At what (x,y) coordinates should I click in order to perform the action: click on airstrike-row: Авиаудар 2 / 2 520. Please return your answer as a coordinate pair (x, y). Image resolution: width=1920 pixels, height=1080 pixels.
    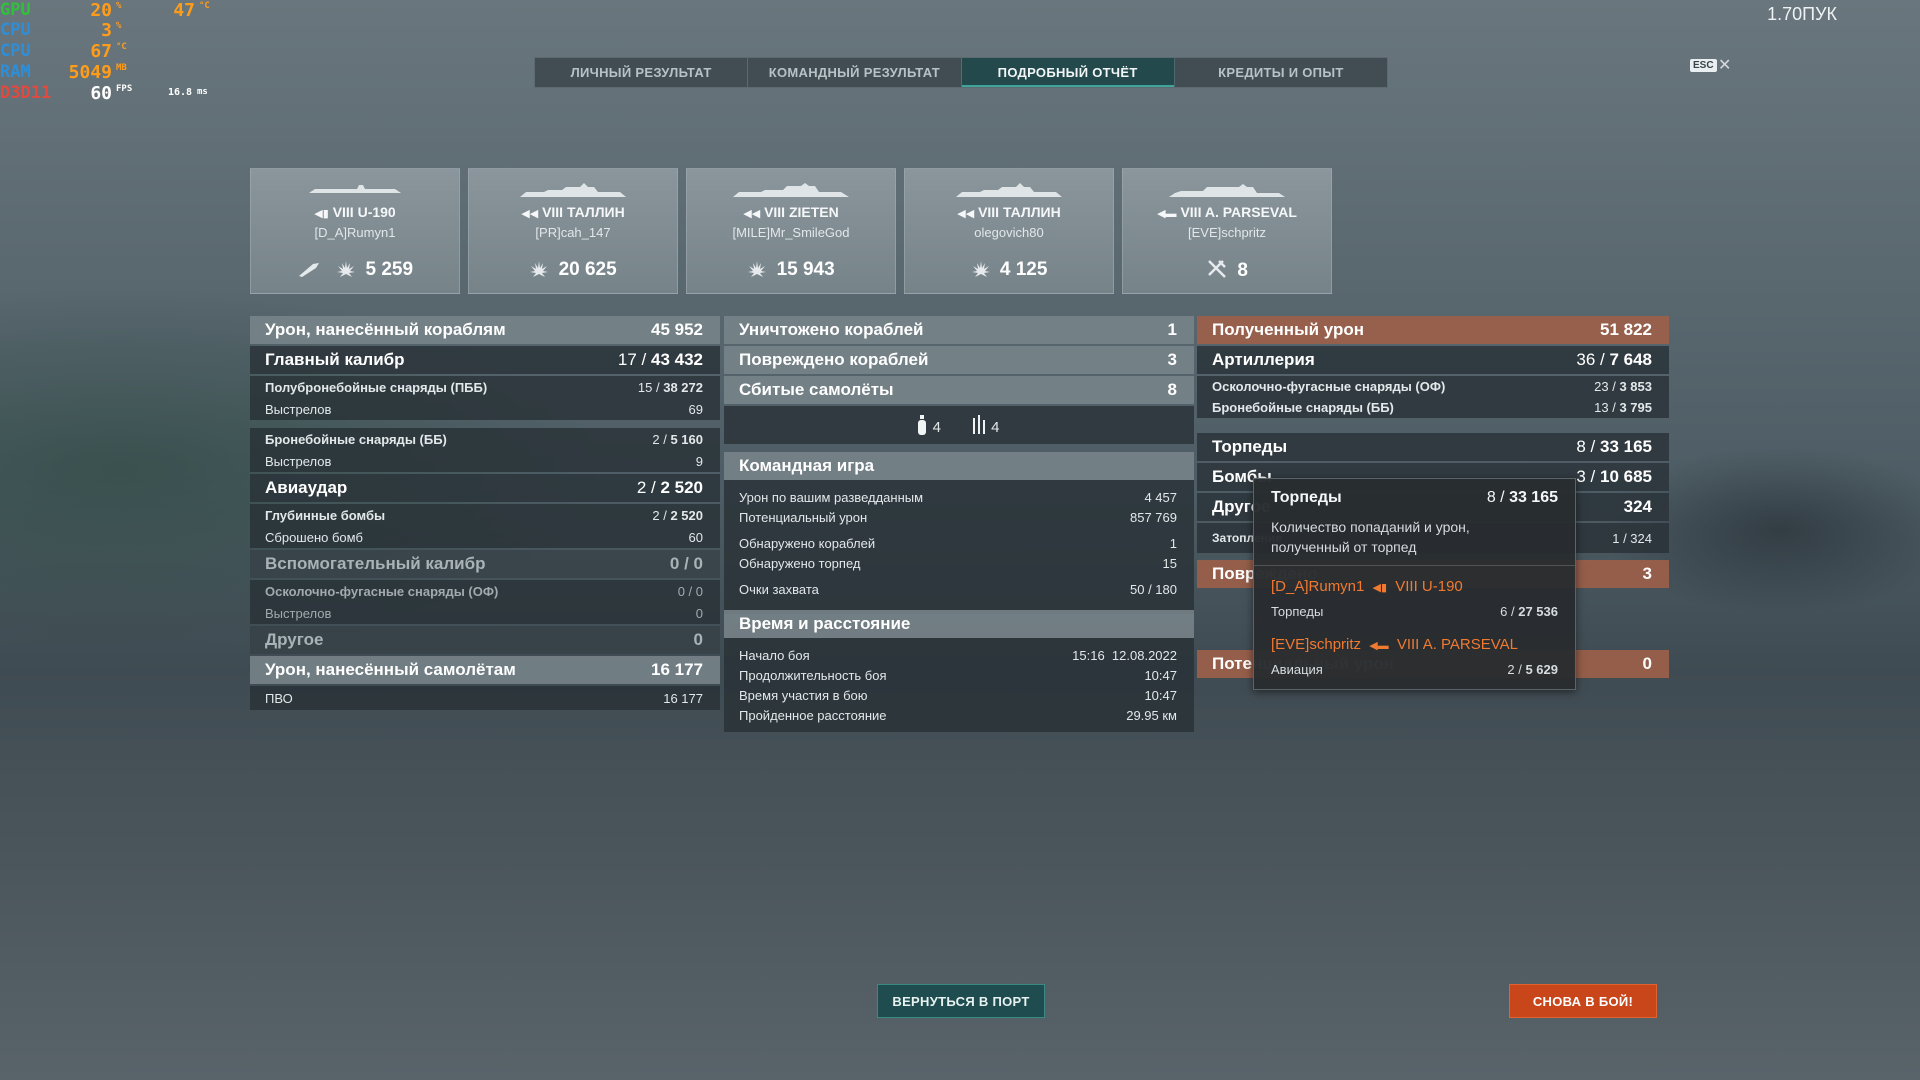
    Looking at the image, I should click on (485, 488).